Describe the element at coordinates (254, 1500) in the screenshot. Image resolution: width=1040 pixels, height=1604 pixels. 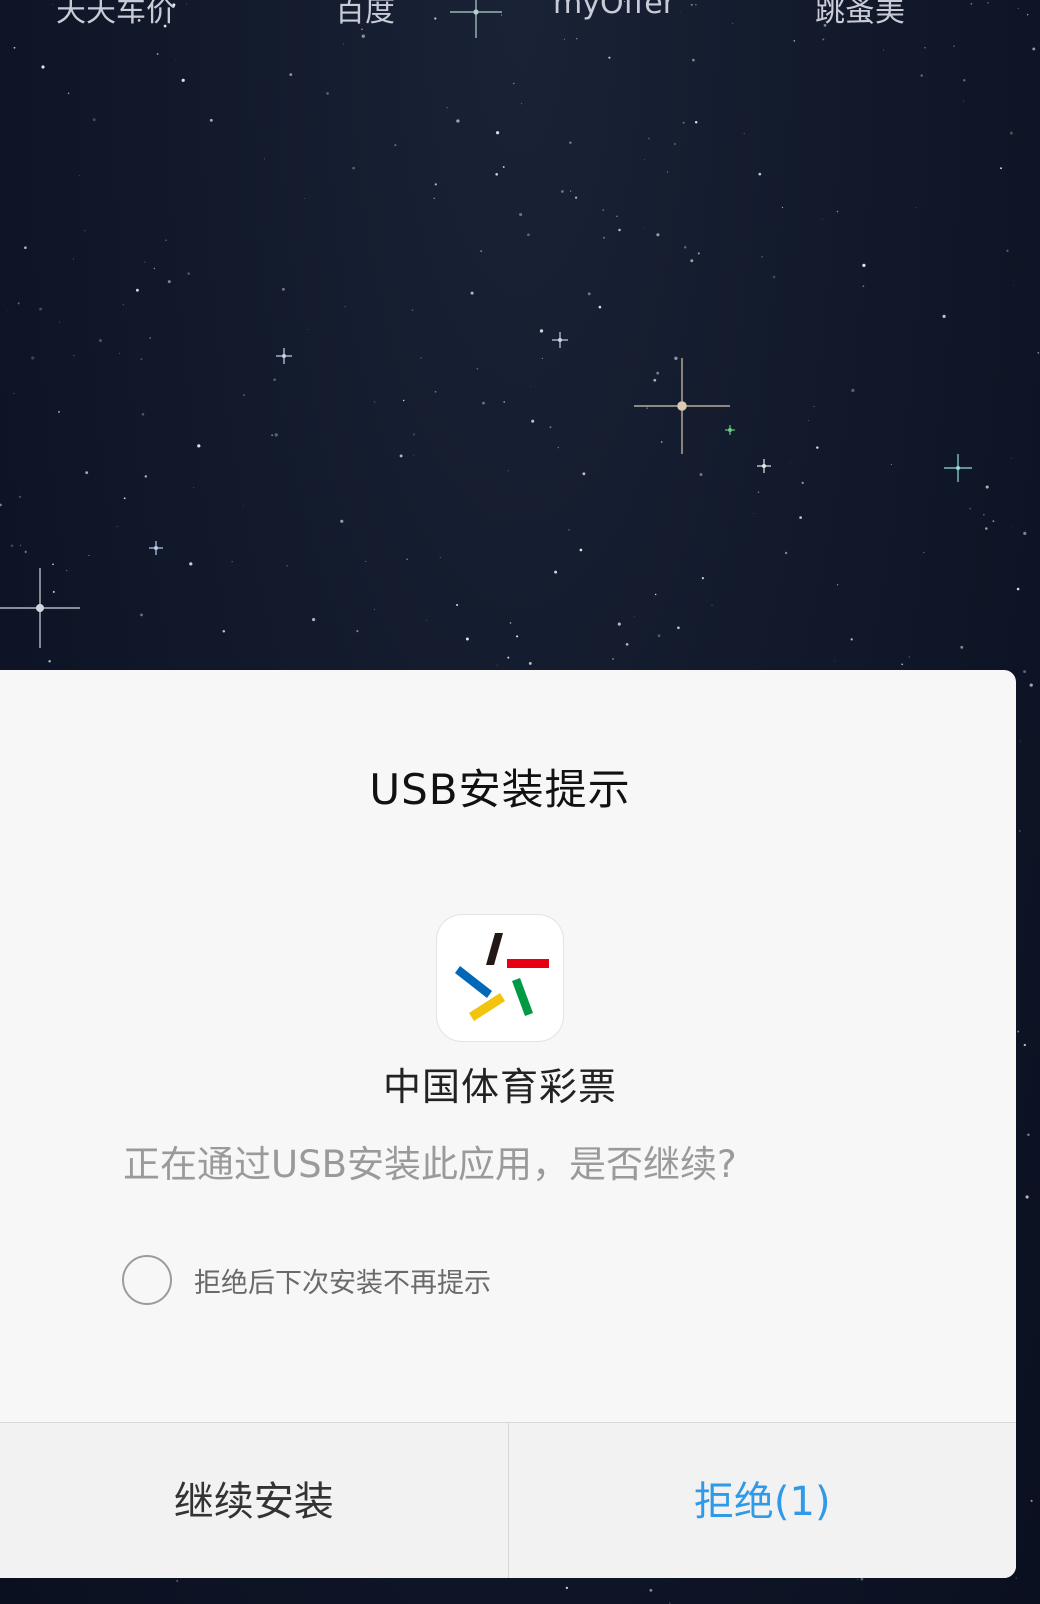
I see `continue-install-button: 继续安装` at that location.